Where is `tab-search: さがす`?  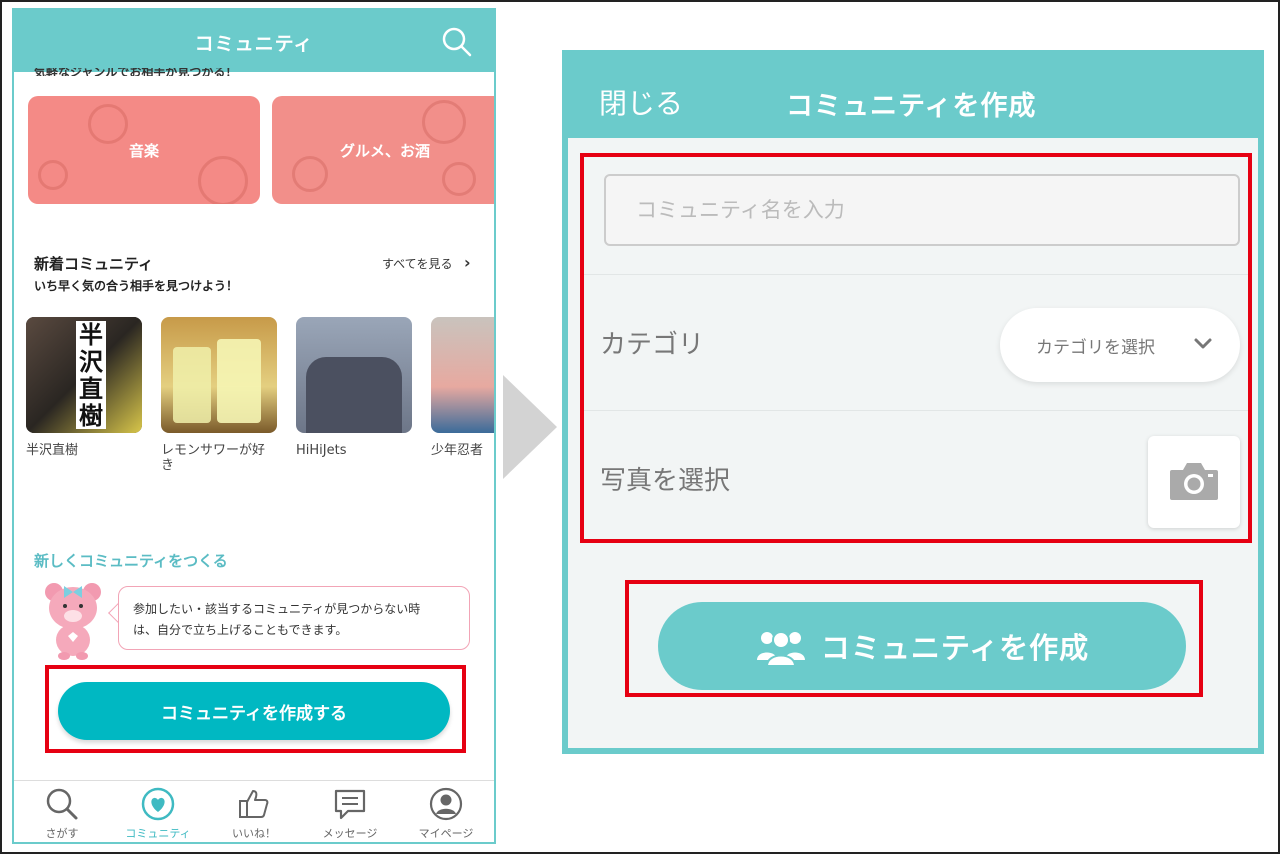
tab-search: さがす is located at coordinates (62, 814).